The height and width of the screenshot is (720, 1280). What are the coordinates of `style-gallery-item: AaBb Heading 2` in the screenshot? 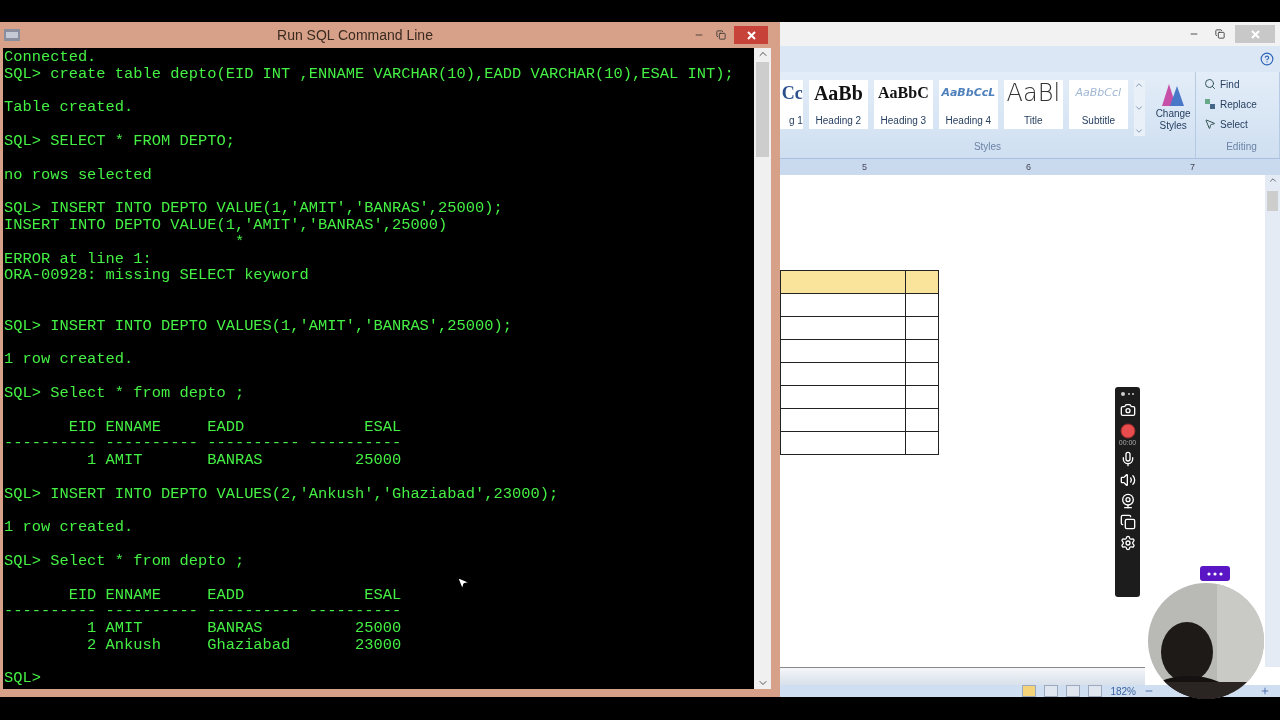 It's located at (838, 104).